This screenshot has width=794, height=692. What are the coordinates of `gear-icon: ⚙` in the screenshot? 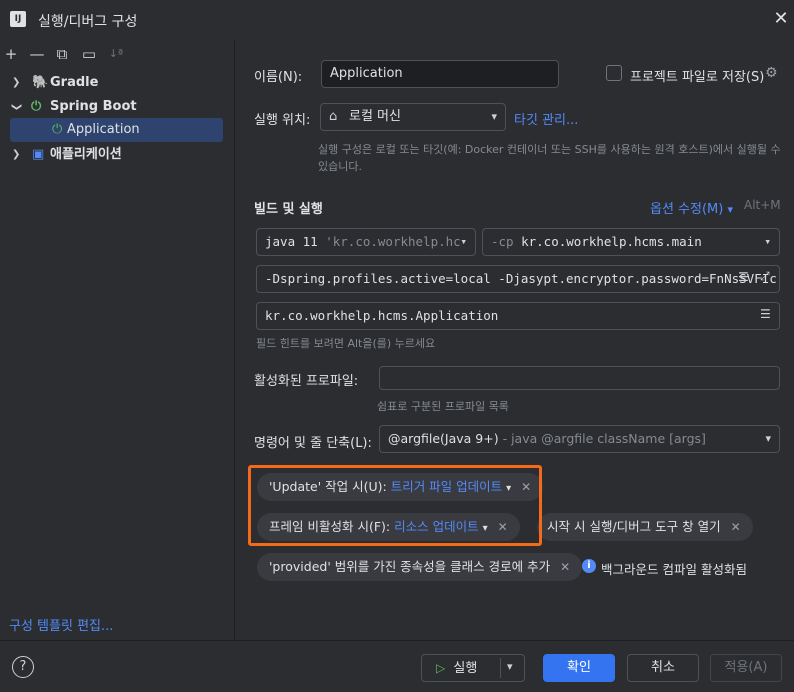 It's located at (771, 73).